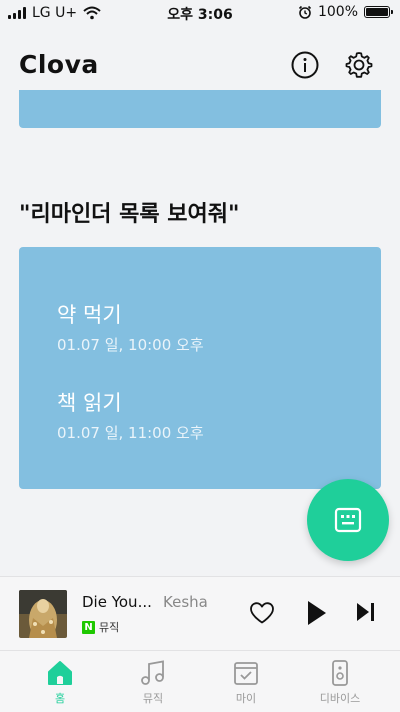 Image resolution: width=400 pixels, height=712 pixels. What do you see at coordinates (200, 109) in the screenshot?
I see `previous-card` at bounding box center [200, 109].